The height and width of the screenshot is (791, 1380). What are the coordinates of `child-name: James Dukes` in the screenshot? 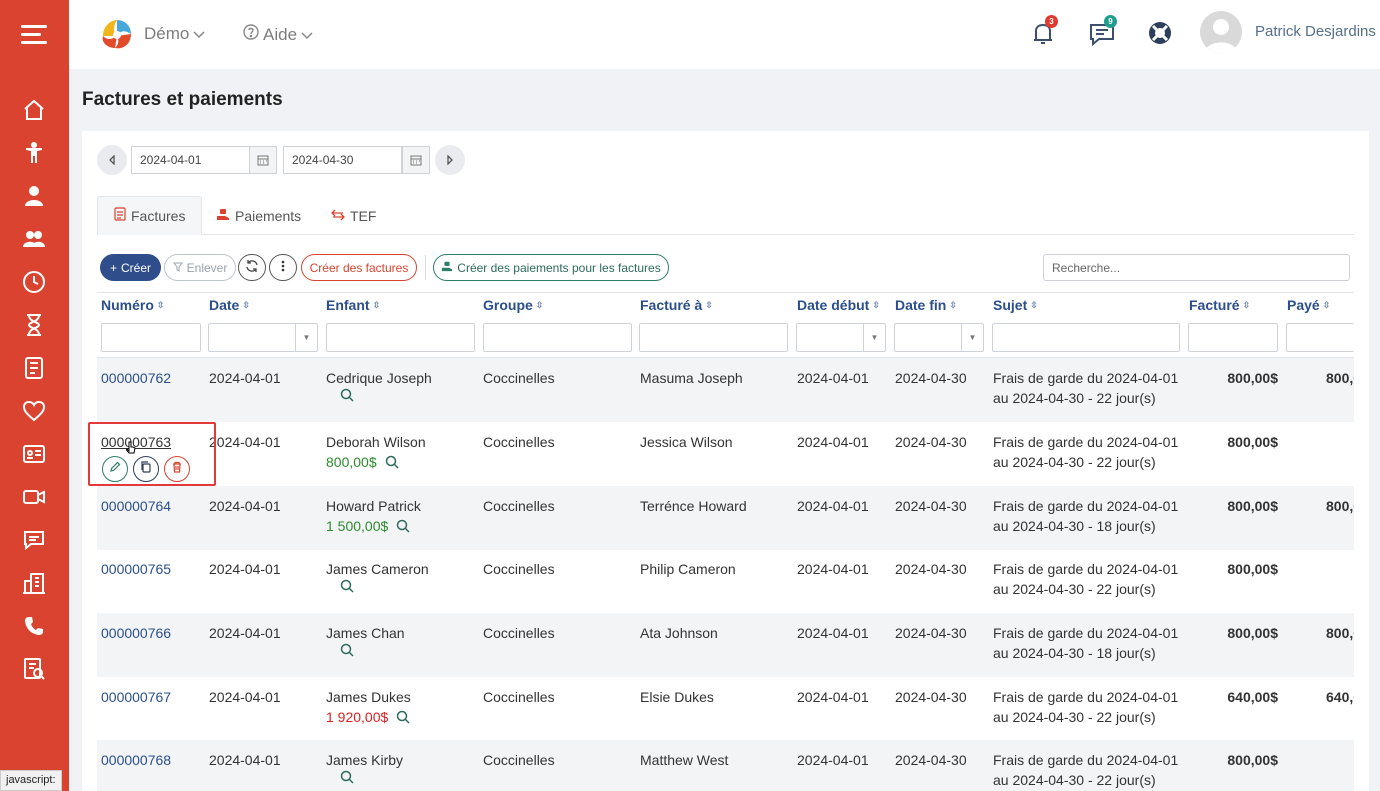 It's located at (368, 697).